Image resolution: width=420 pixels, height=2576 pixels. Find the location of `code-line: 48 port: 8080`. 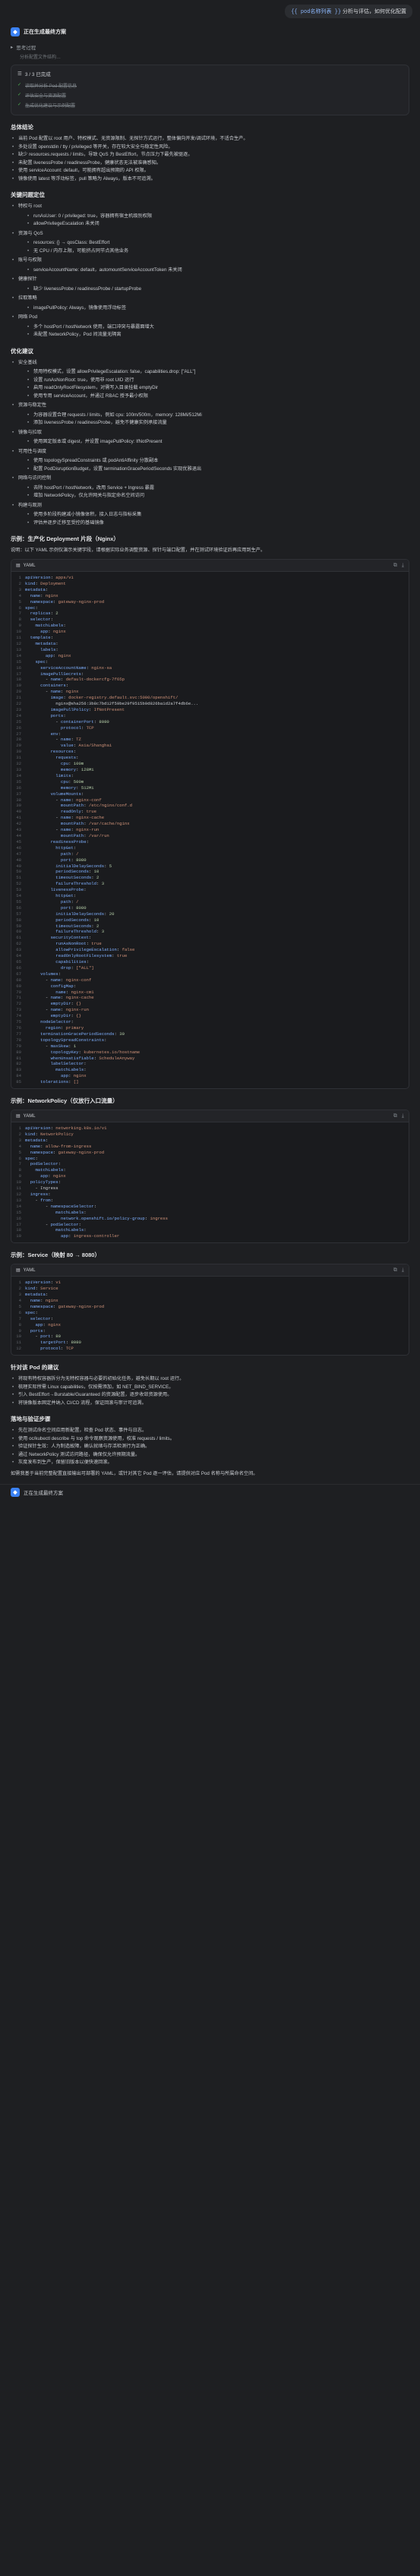

code-line: 48 port: 8080 is located at coordinates (210, 860).